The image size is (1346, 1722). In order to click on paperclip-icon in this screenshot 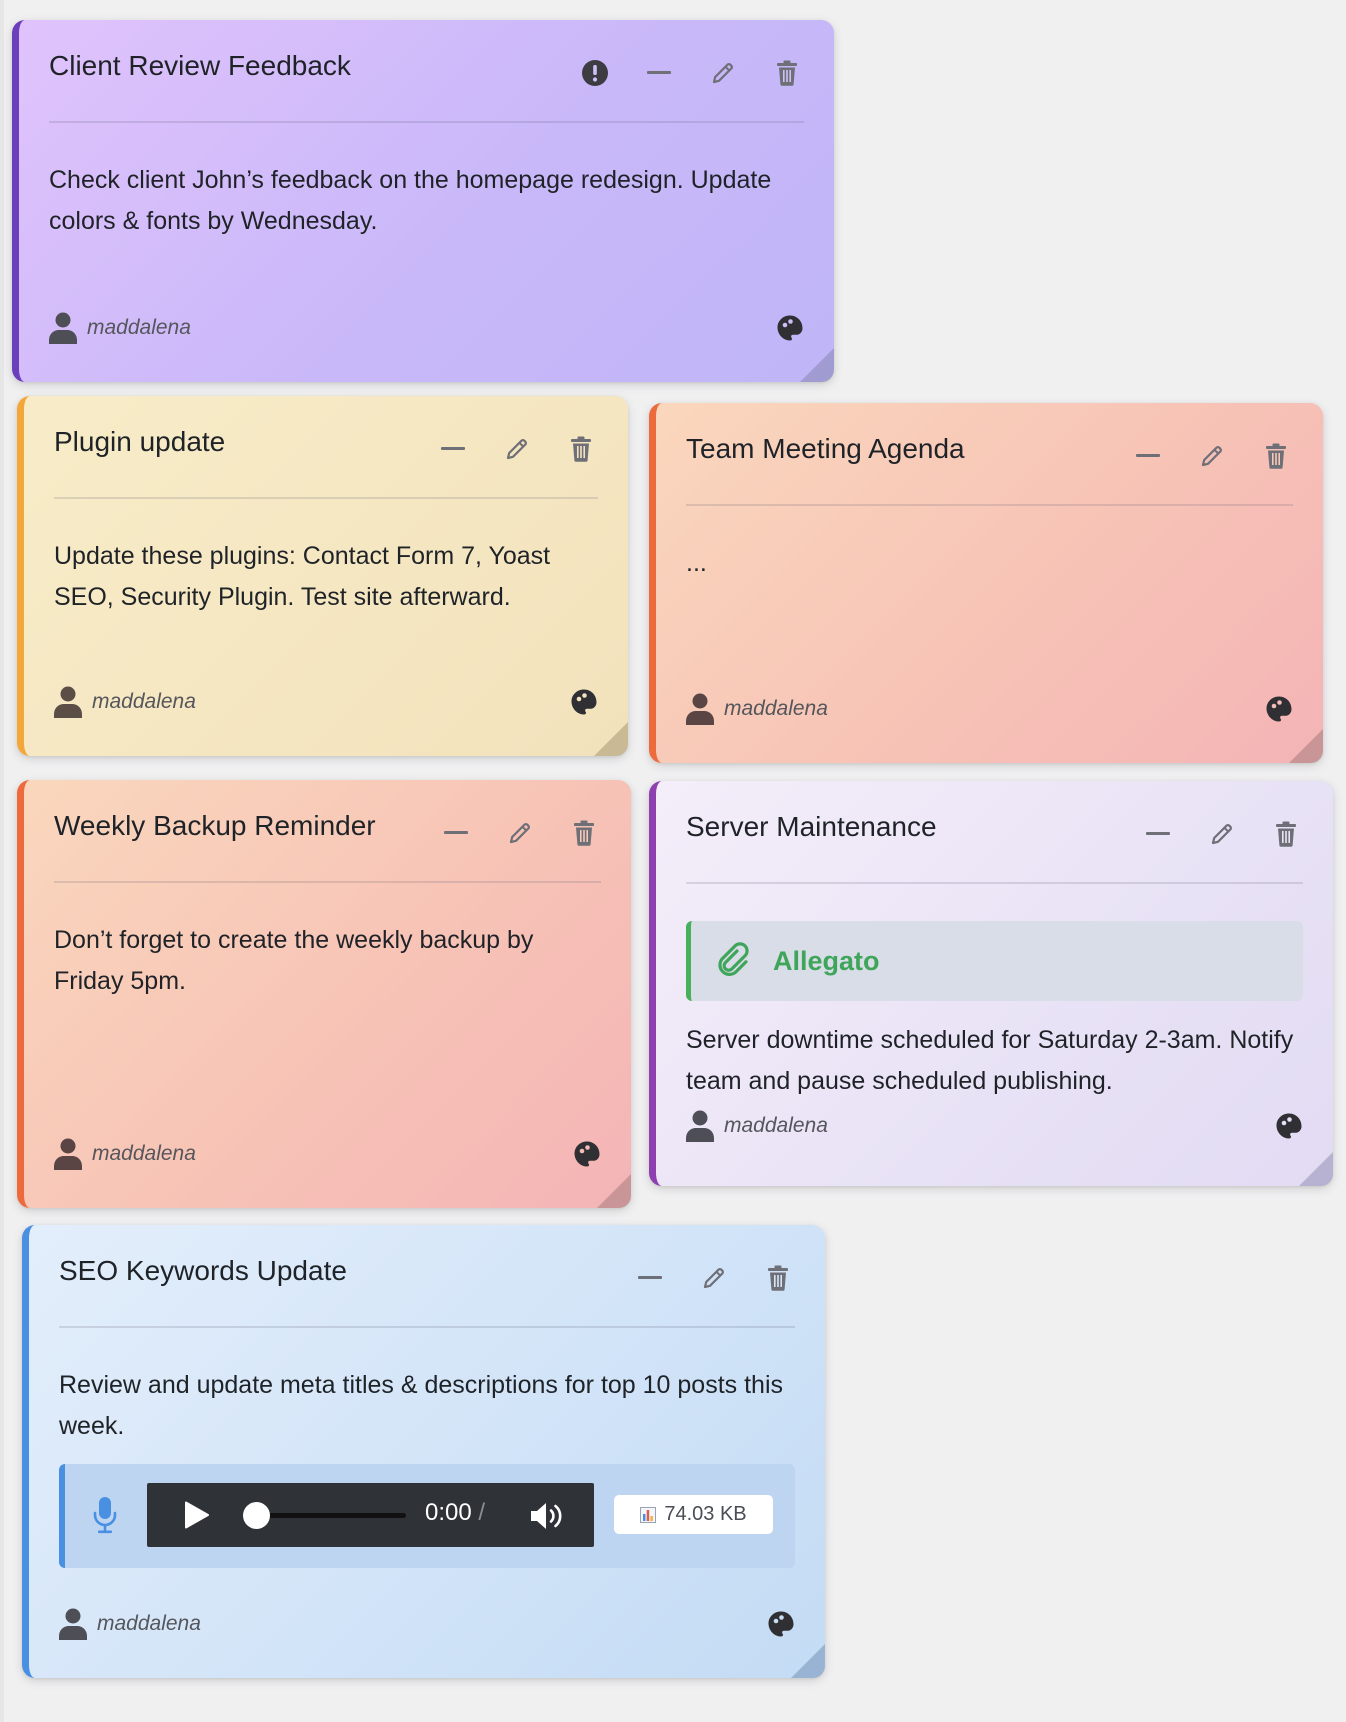, I will do `click(733, 959)`.